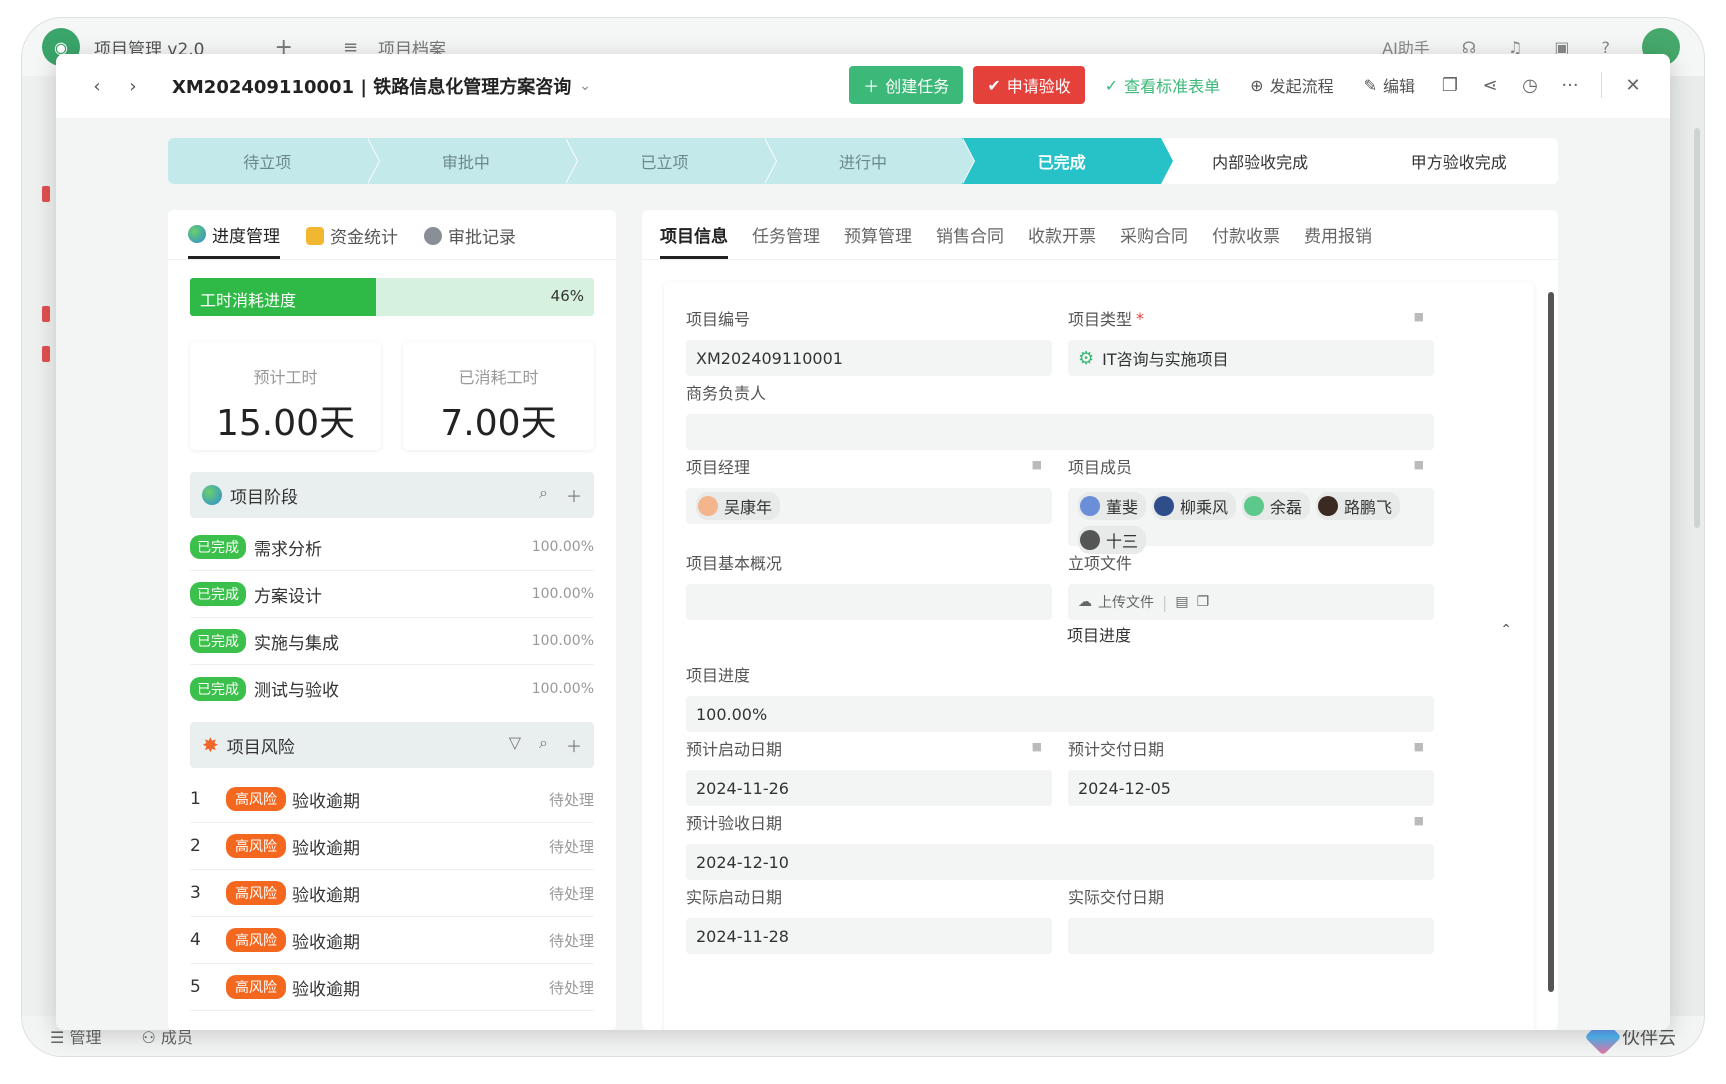  I want to click on stage-row: 已完成 方案设计 100.00%, so click(392, 594).